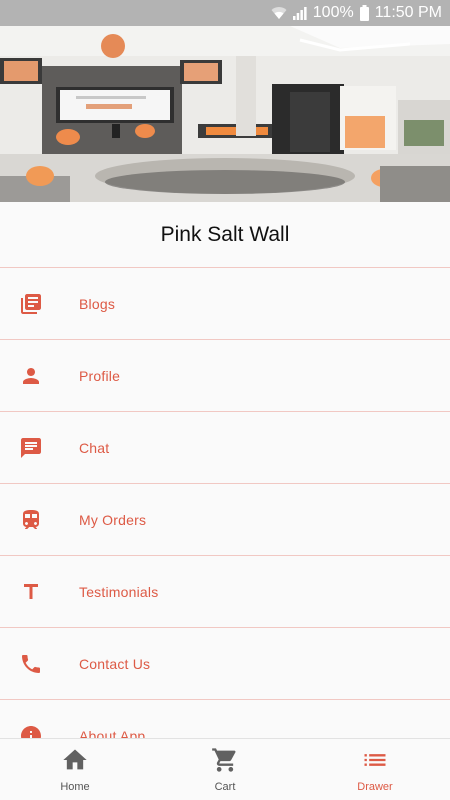  I want to click on menu-item-label: My Orders, so click(113, 519).